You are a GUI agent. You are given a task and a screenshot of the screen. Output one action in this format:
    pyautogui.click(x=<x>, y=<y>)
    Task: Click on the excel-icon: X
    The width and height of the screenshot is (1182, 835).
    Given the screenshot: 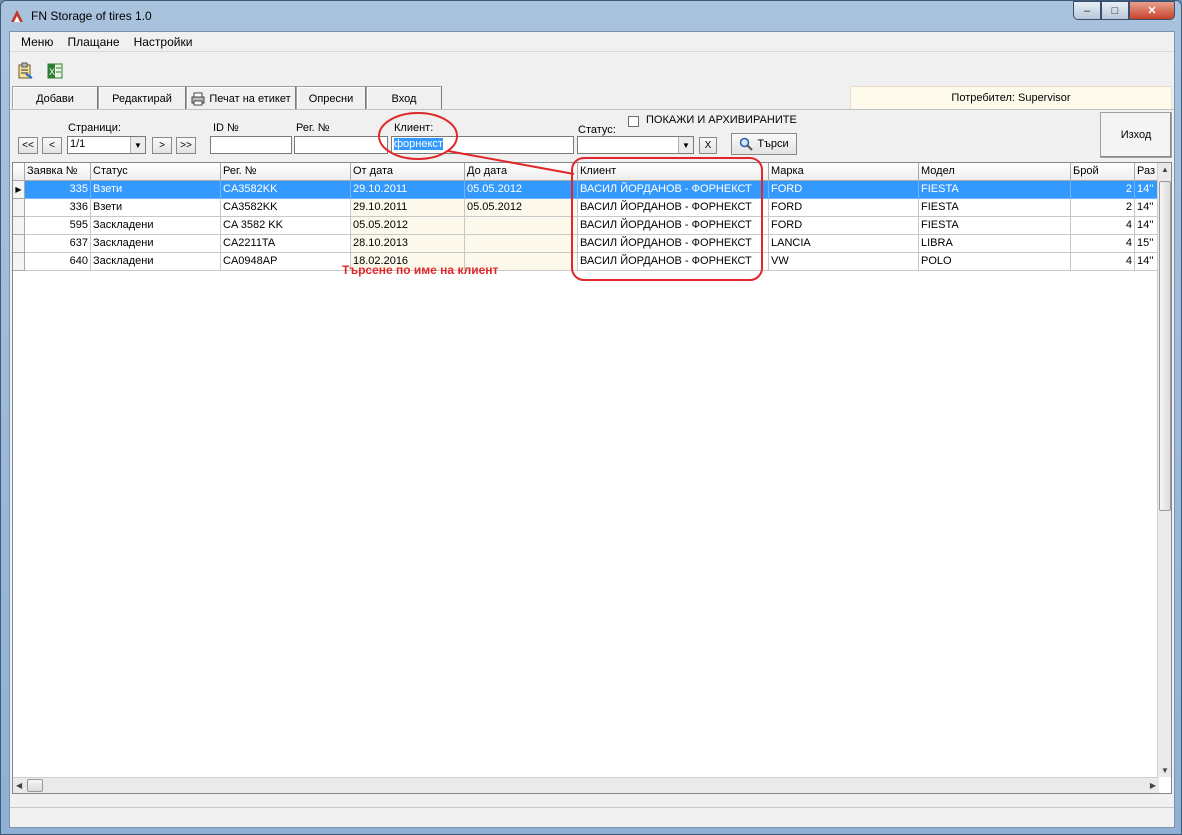 What is the action you would take?
    pyautogui.click(x=55, y=71)
    